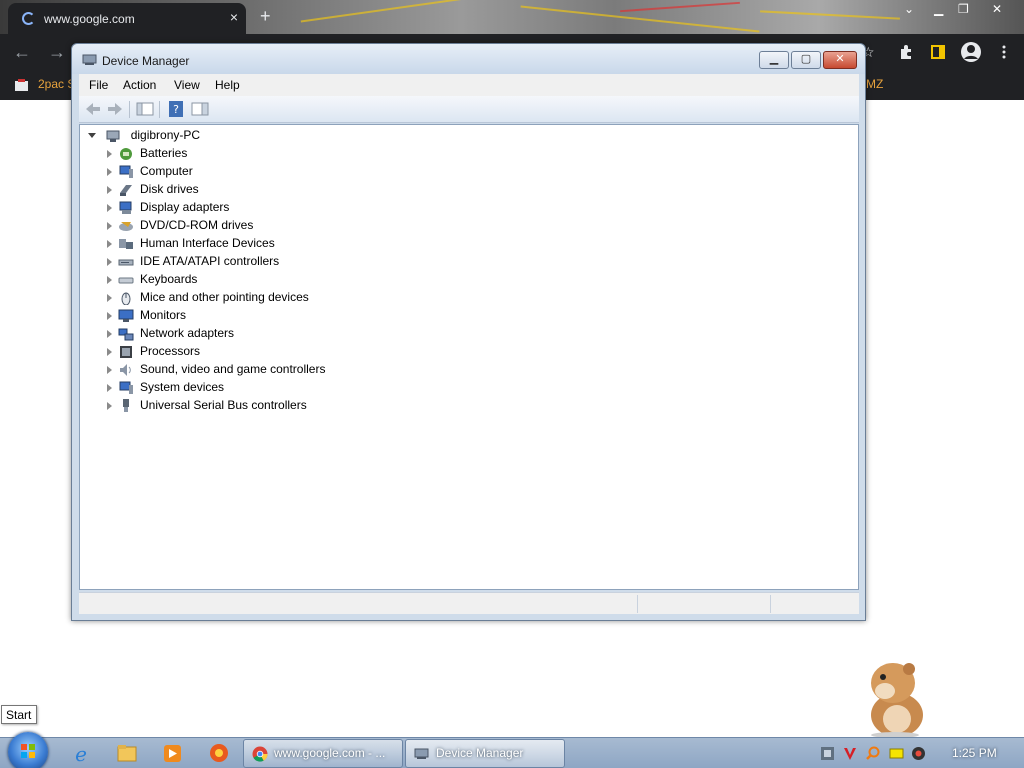  I want to click on menu-help: Help, so click(227, 85).